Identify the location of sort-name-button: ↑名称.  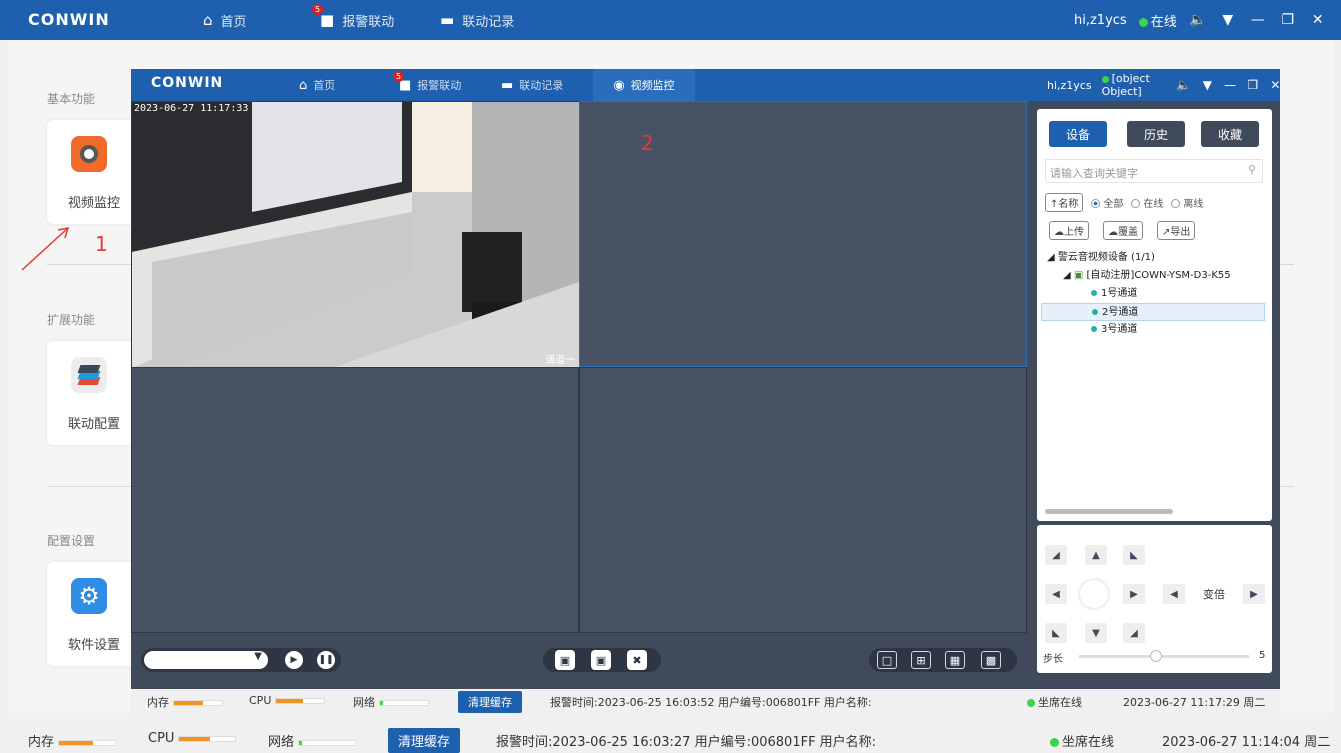
(1064, 202).